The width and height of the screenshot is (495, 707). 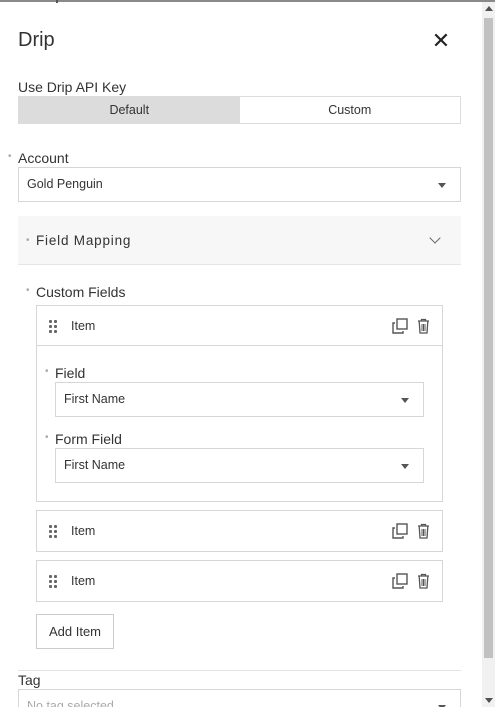 I want to click on api-key-label: Use Drip API Key, so click(x=72, y=87).